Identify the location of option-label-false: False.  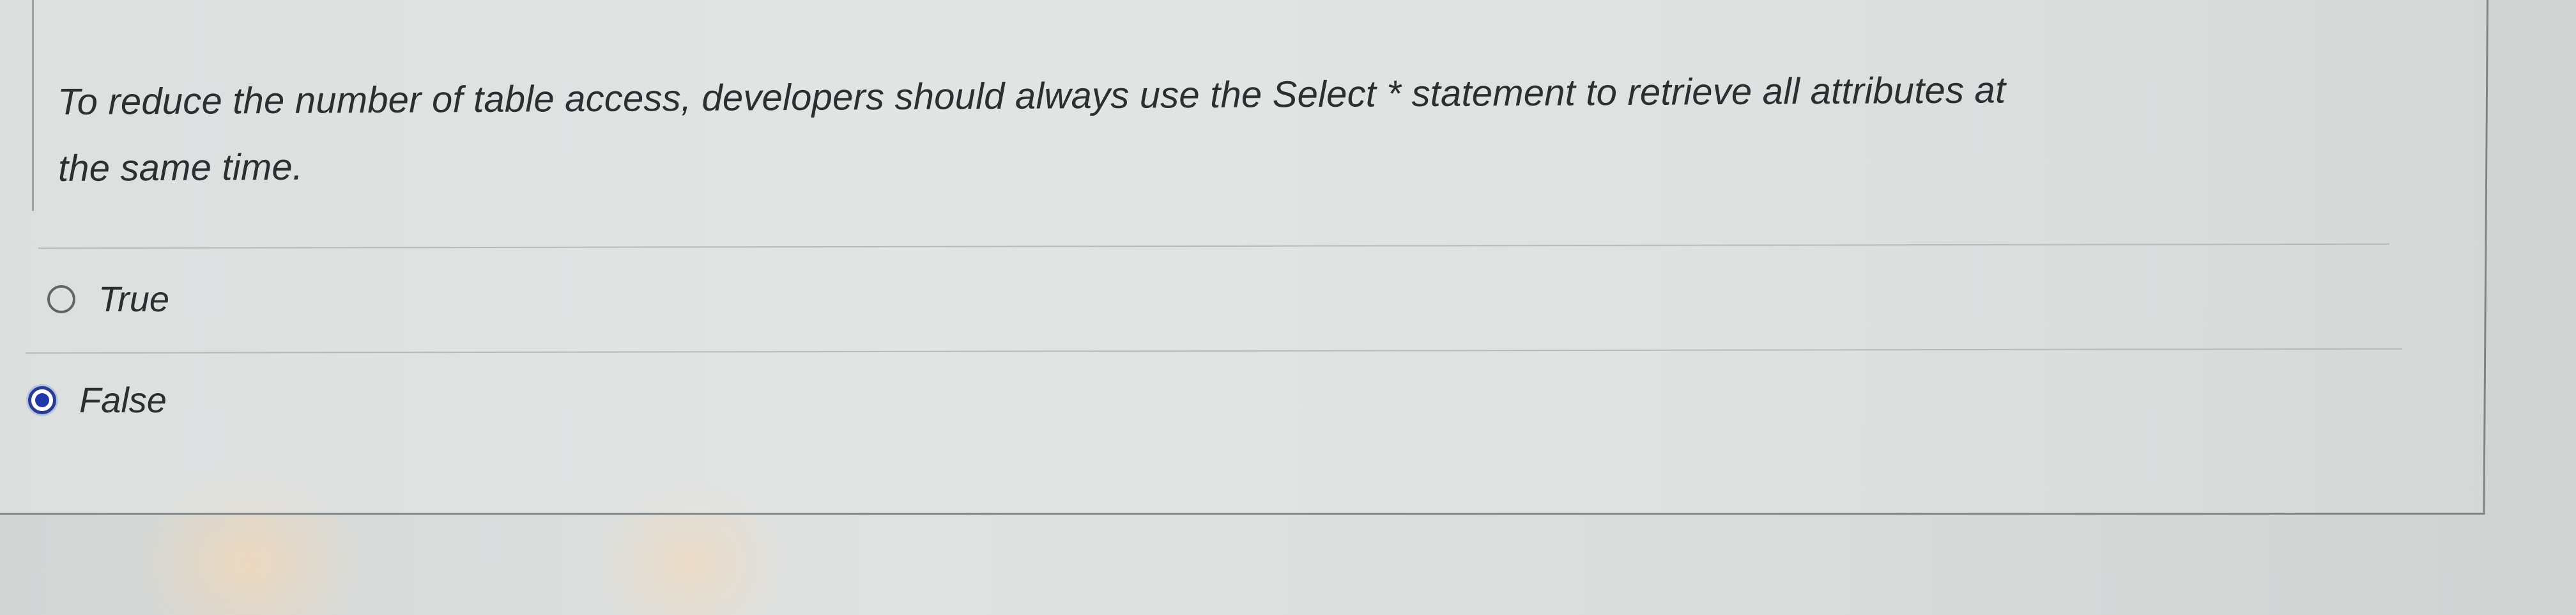
(123, 400).